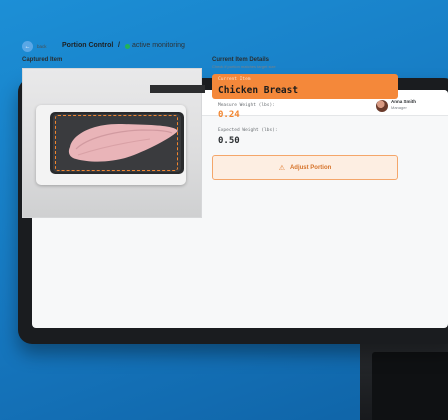  What do you see at coordinates (399, 107) in the screenshot?
I see `user-role: Manager` at bounding box center [399, 107].